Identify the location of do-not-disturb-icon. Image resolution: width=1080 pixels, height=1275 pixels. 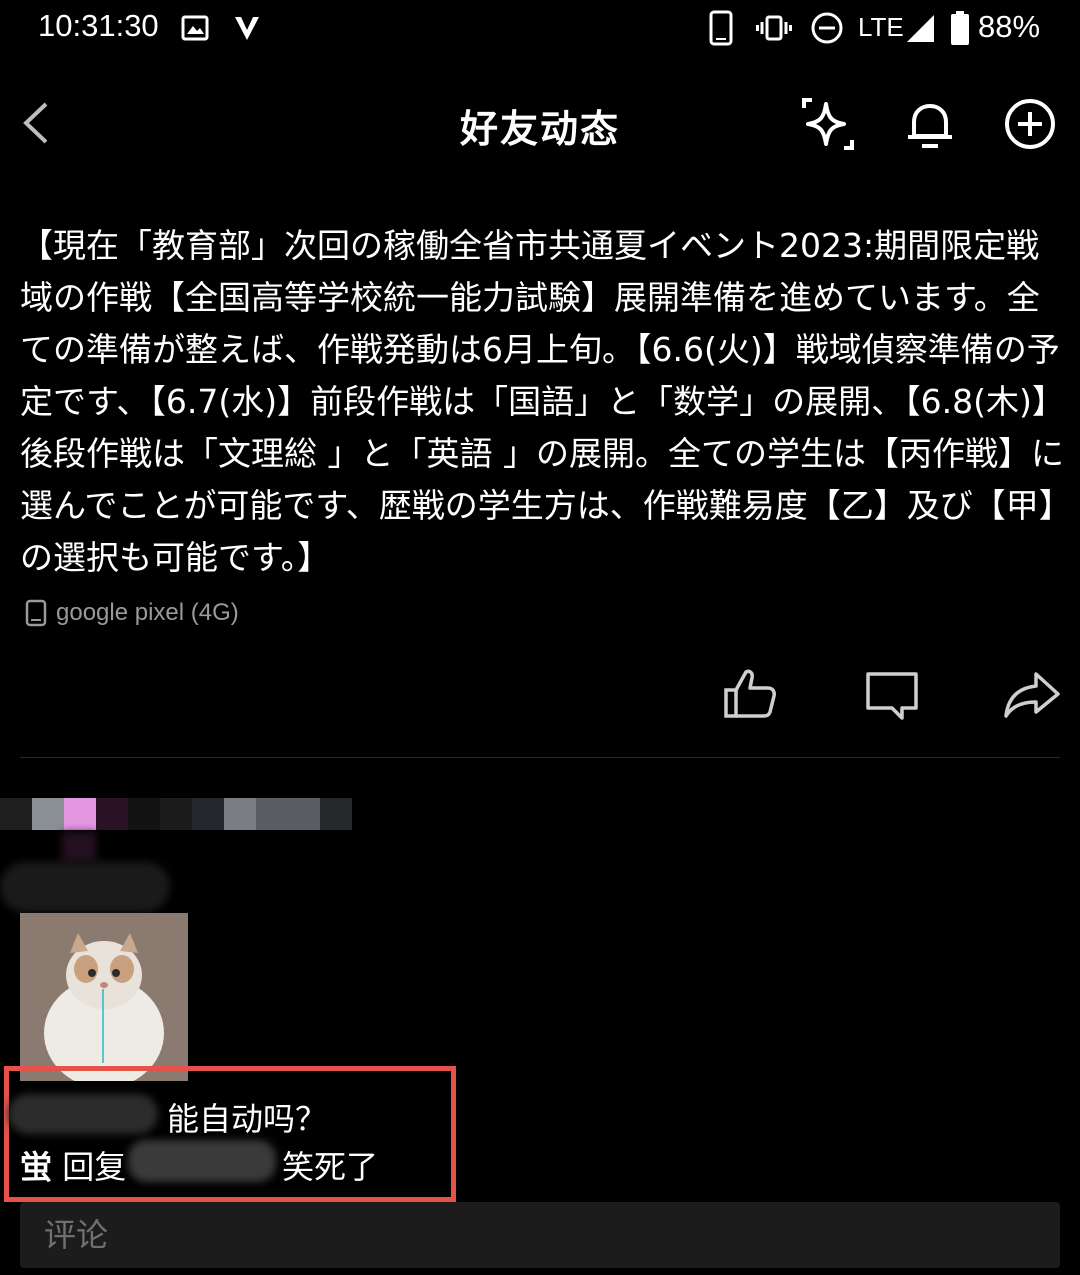
(827, 28).